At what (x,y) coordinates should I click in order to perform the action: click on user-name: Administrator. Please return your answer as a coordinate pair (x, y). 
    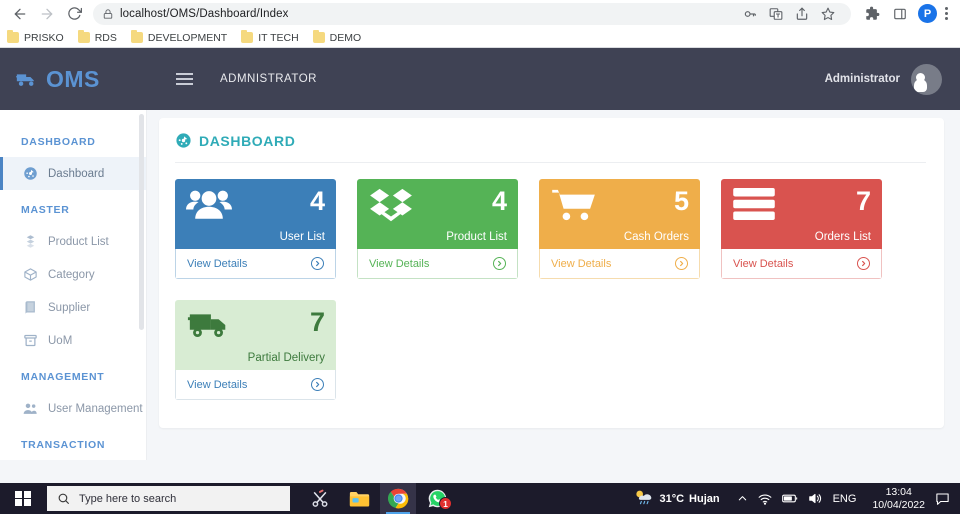
    Looking at the image, I should click on (862, 79).